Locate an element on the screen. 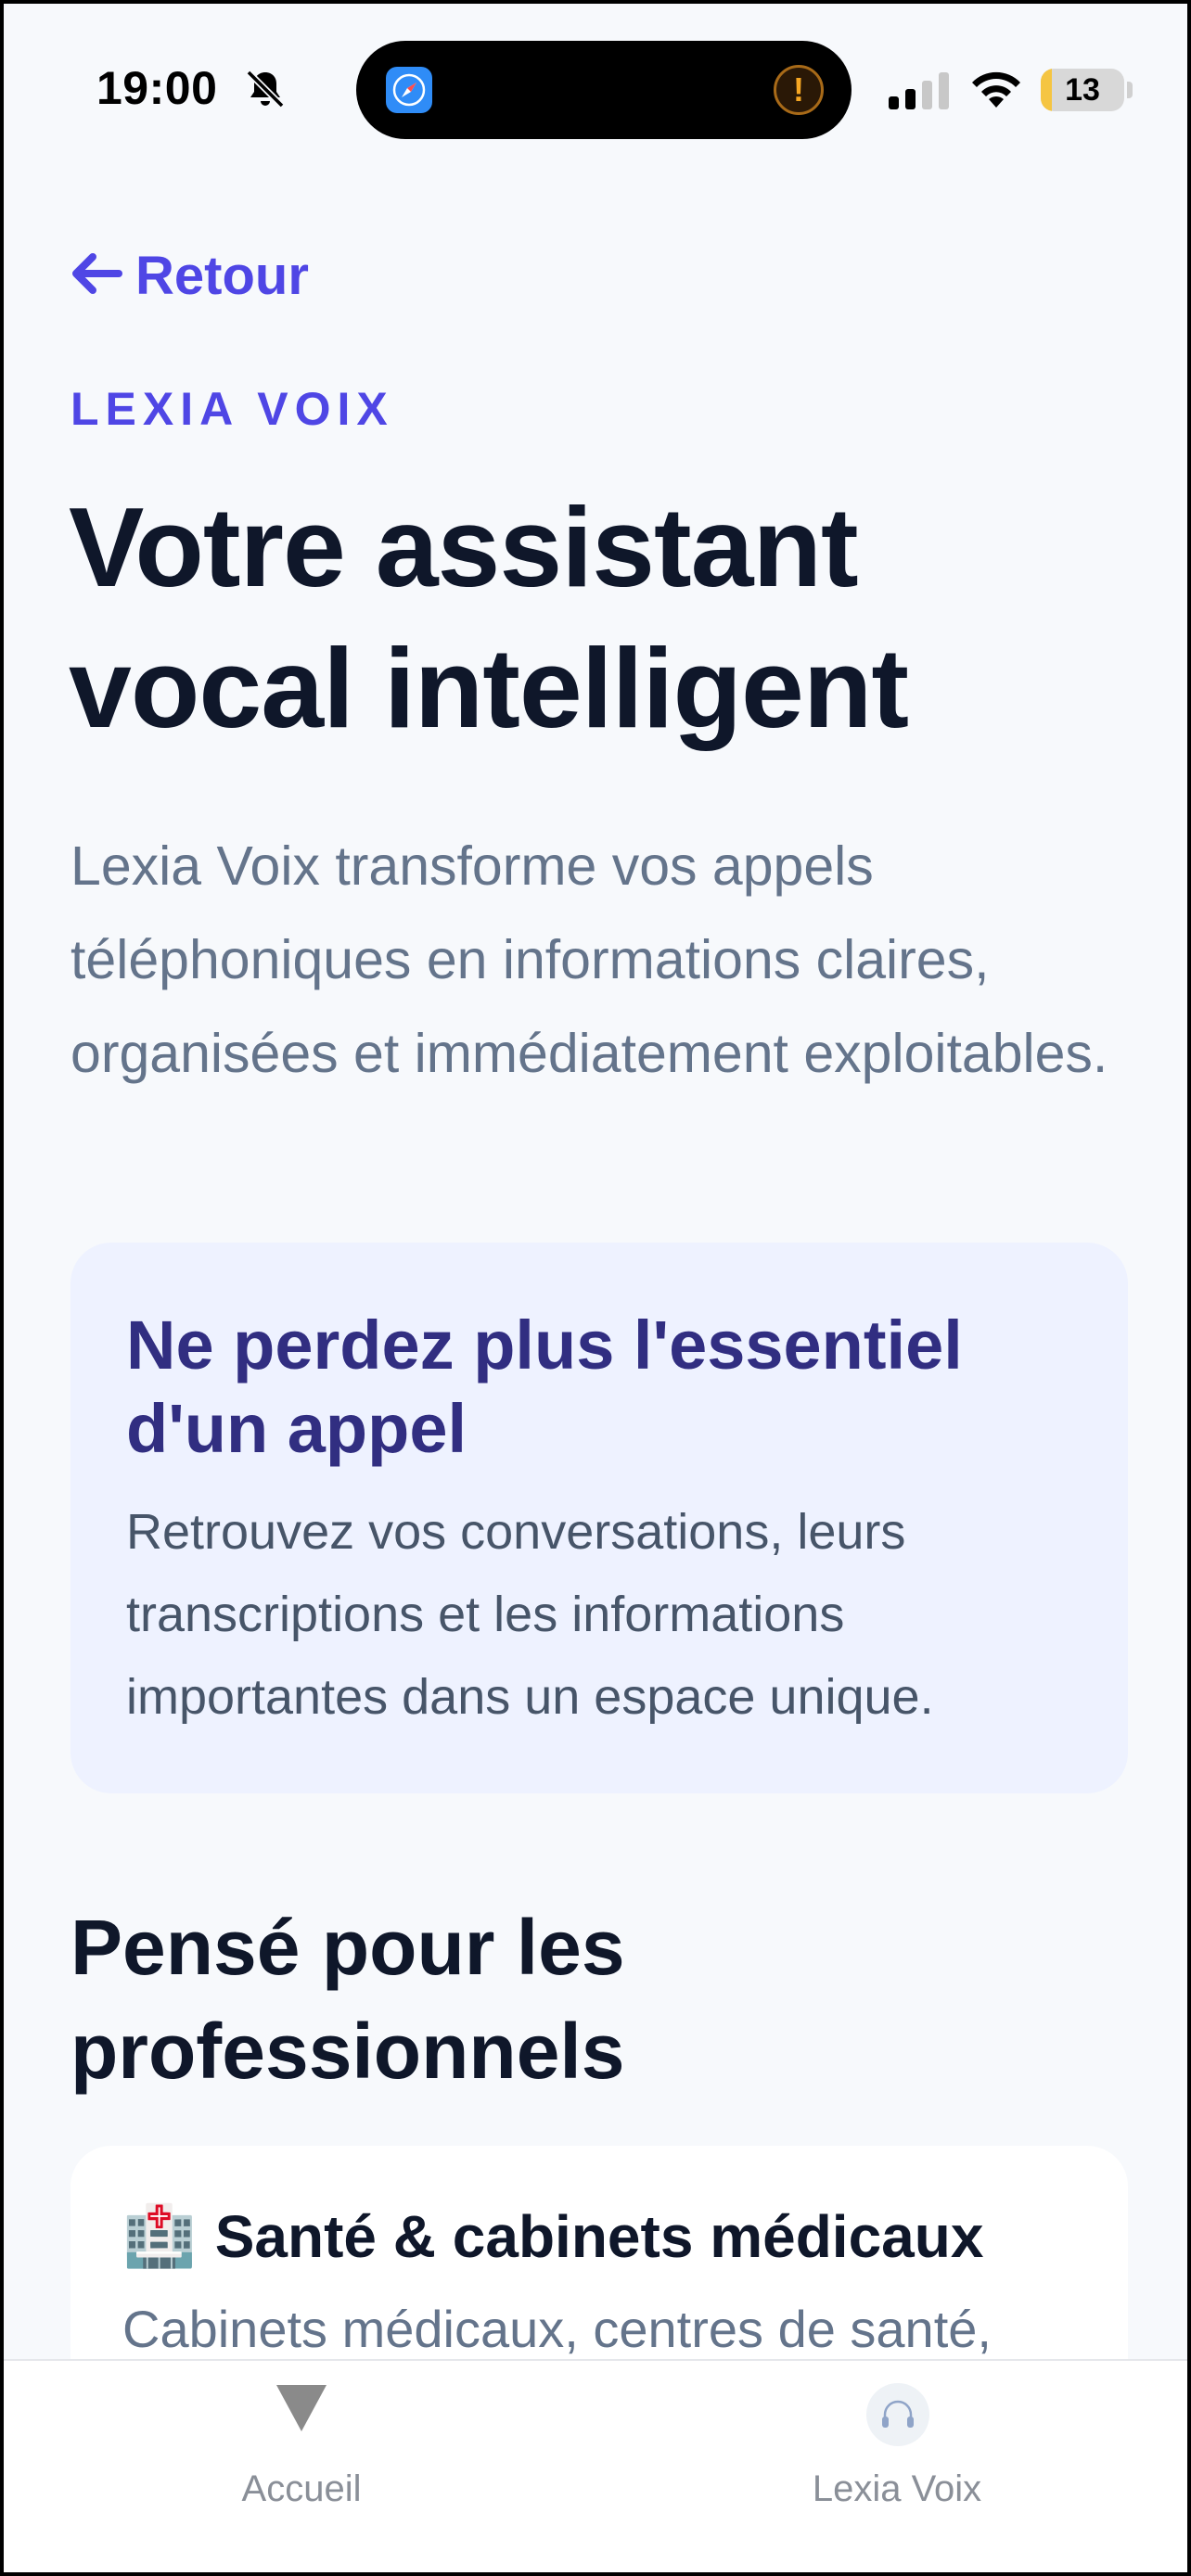 This screenshot has height=2576, width=1191. back-label: Retour is located at coordinates (222, 276).